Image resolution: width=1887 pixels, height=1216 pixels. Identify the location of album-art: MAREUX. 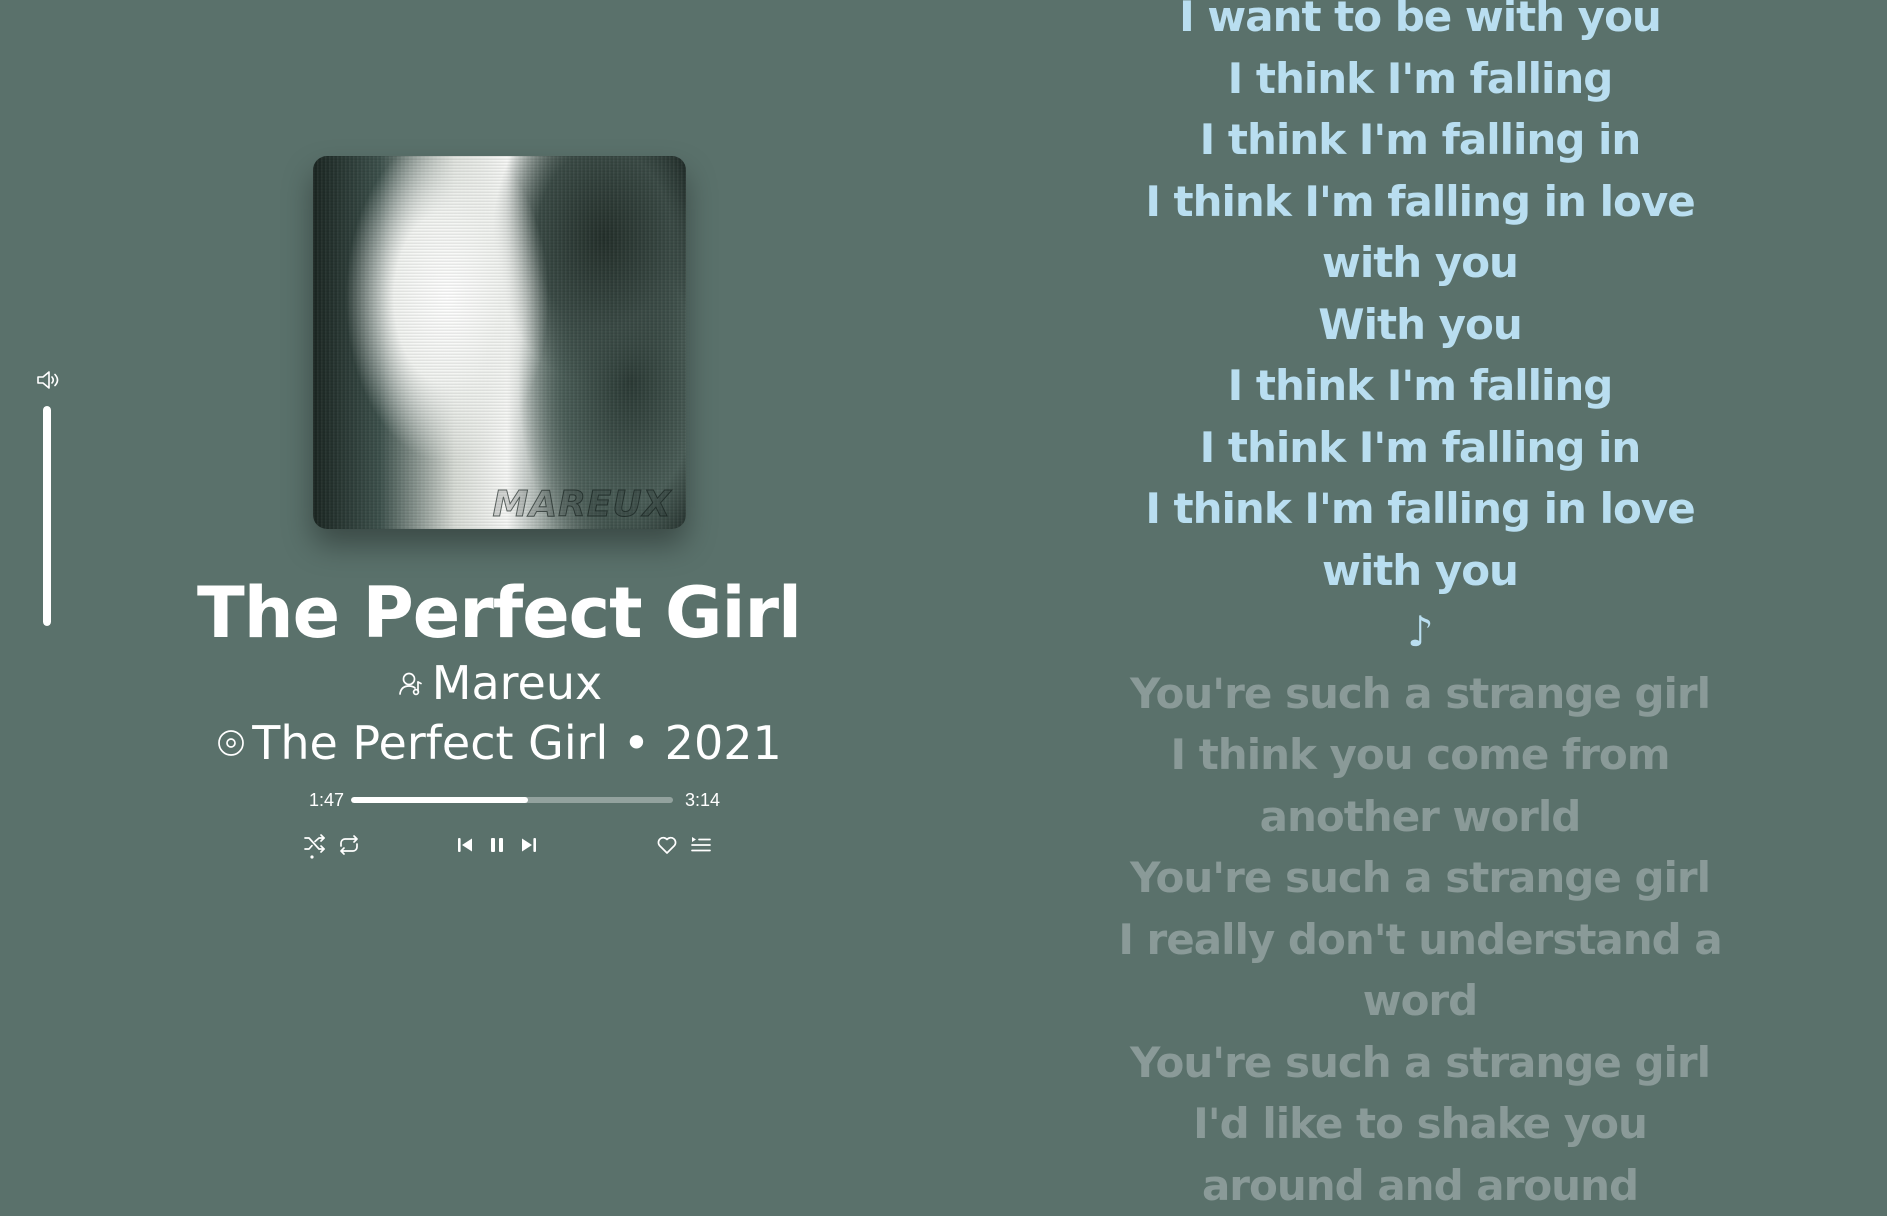
(499, 342).